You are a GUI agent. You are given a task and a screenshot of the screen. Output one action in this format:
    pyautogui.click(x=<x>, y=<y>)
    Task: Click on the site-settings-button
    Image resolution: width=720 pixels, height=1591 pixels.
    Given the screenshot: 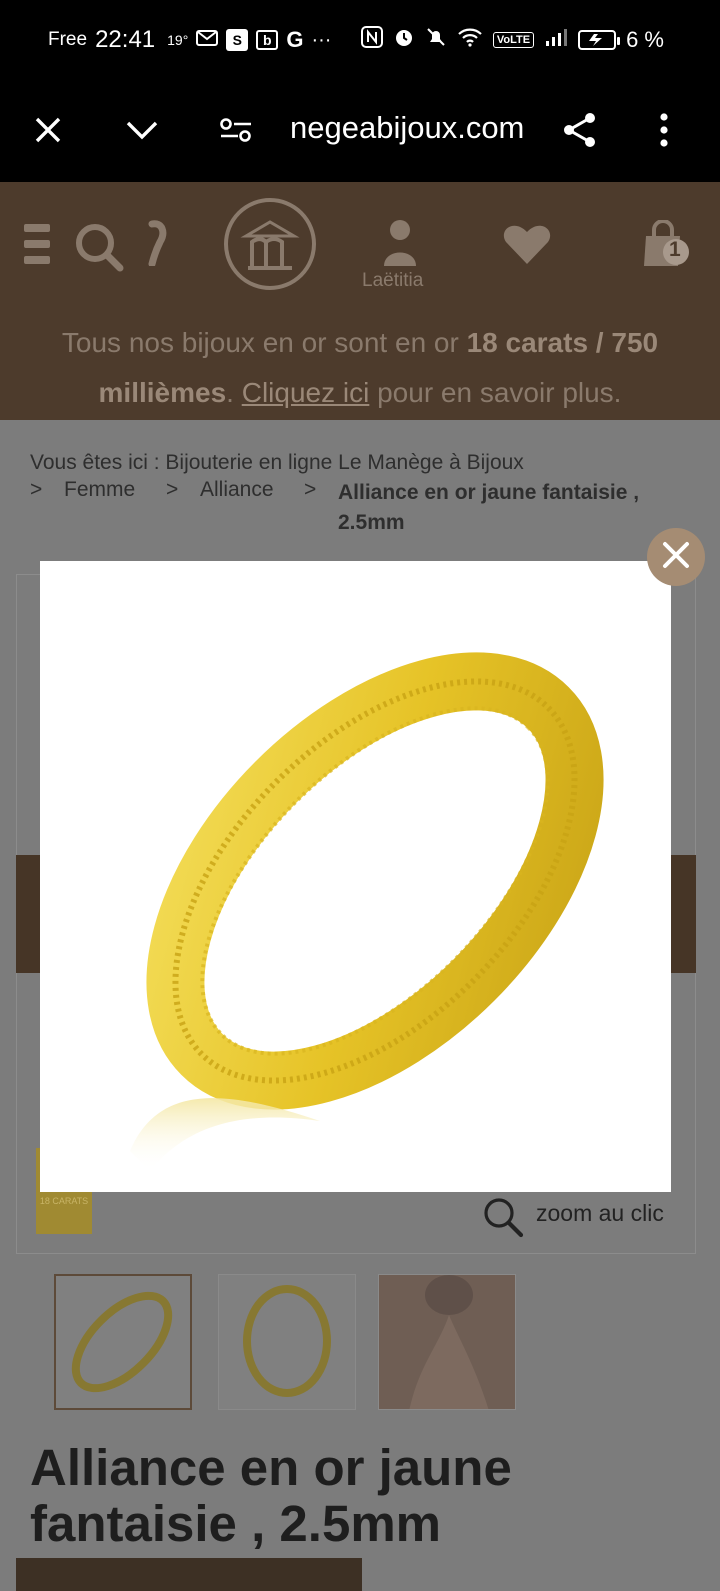 What is the action you would take?
    pyautogui.click(x=236, y=132)
    